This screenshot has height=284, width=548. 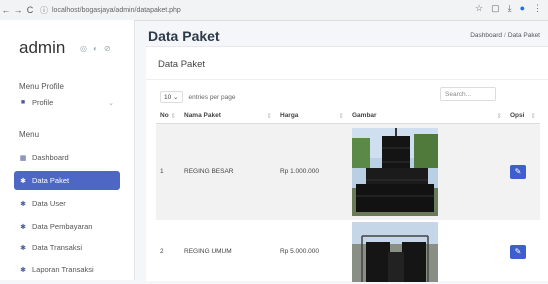 What do you see at coordinates (42, 47) in the screenshot?
I see `brand-title: admin` at bounding box center [42, 47].